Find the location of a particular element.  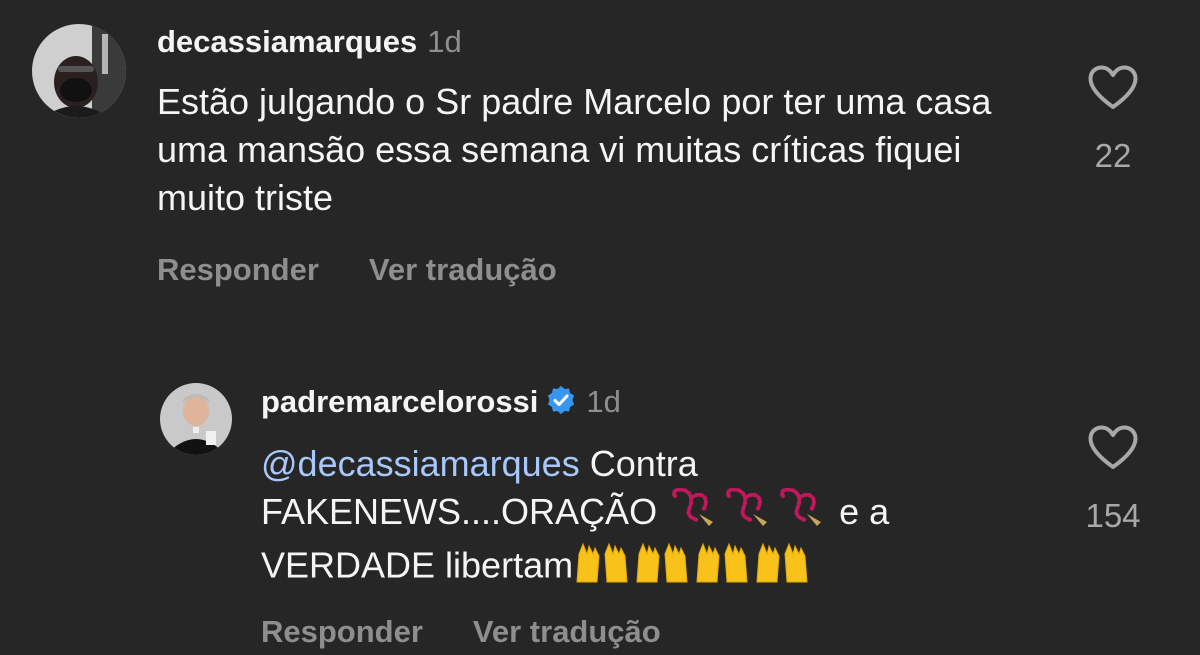

username-text: decassiamarques is located at coordinates (287, 41).